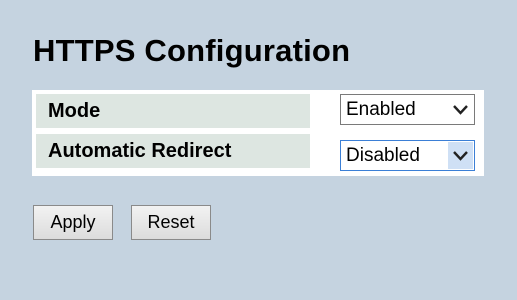  What do you see at coordinates (73, 222) in the screenshot?
I see `apply-button: Apply` at bounding box center [73, 222].